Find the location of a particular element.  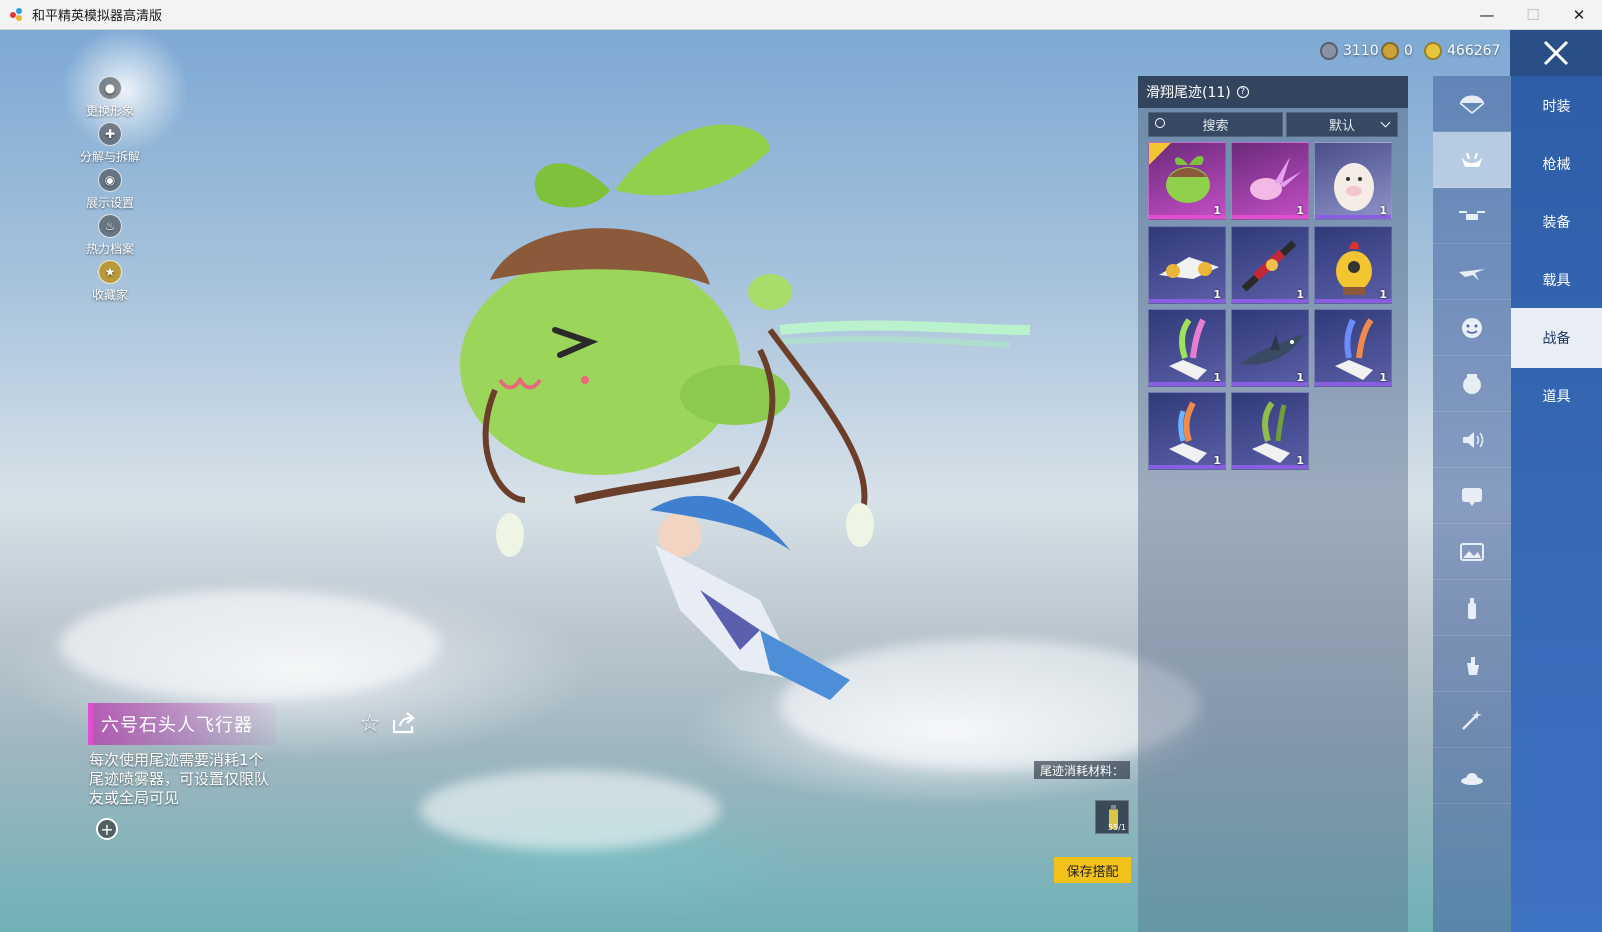

item-description: 每次使用尾迹需要消耗1个尾迹喷雾器，可设置仅限队友或全局可见 is located at coordinates (179, 779).